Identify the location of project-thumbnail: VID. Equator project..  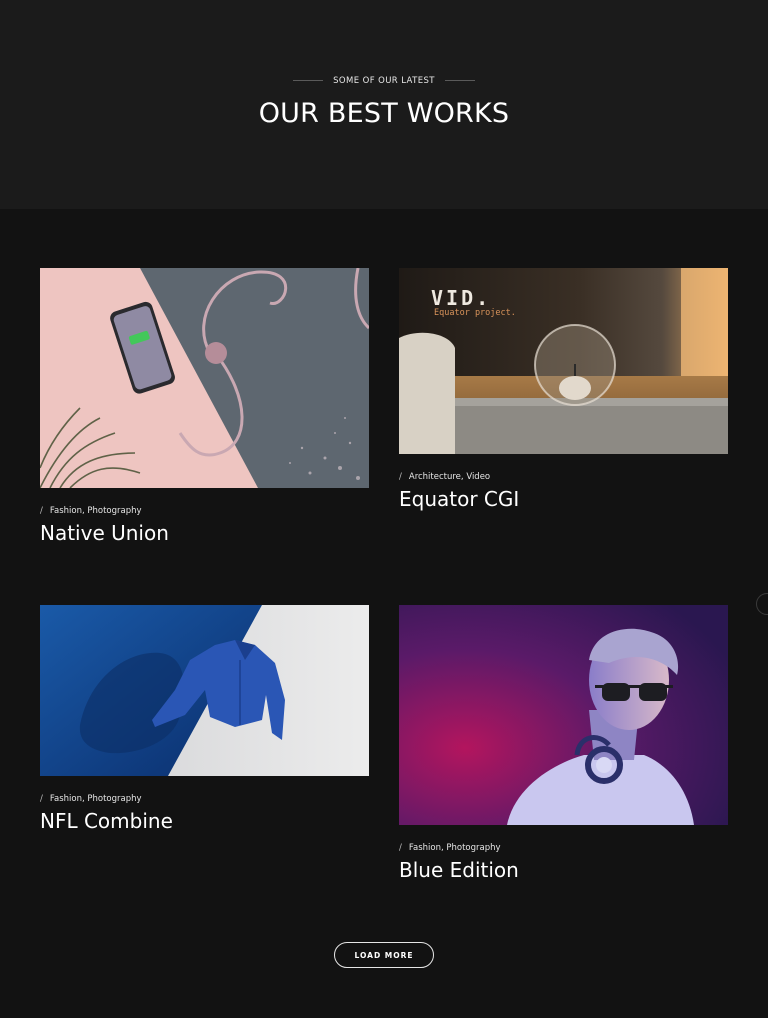
(563, 361).